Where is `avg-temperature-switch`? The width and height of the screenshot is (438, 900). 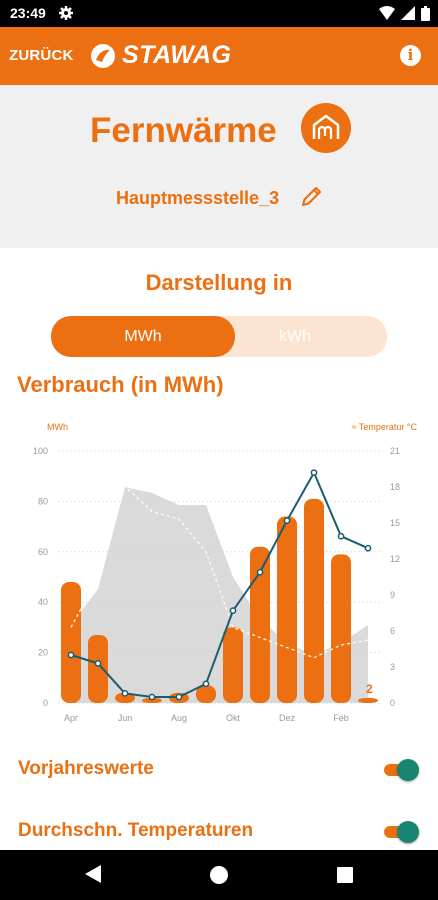 avg-temperature-switch is located at coordinates (401, 832).